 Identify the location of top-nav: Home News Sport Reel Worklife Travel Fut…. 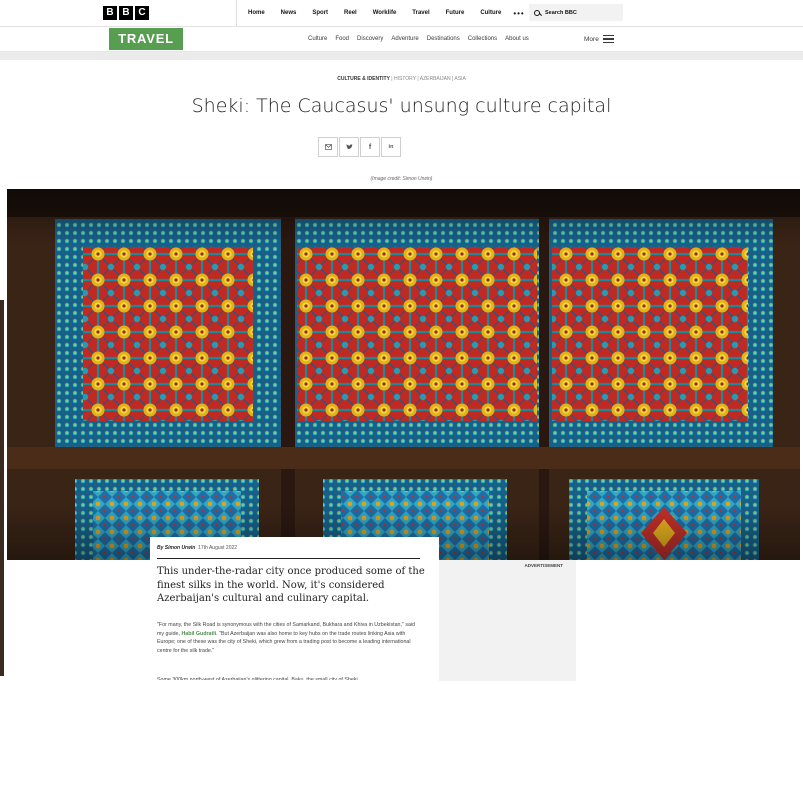
(380, 13).